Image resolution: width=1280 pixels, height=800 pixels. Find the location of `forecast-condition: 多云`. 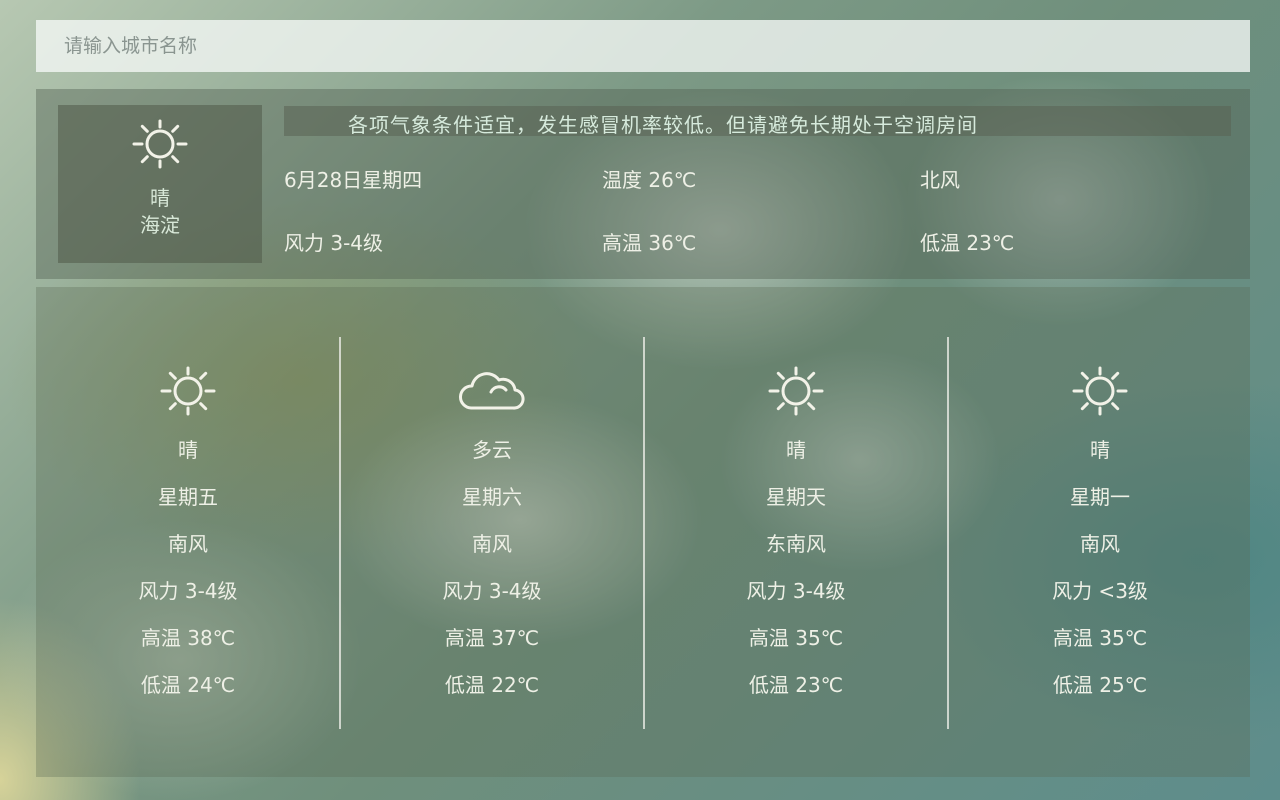

forecast-condition: 多云 is located at coordinates (492, 450).